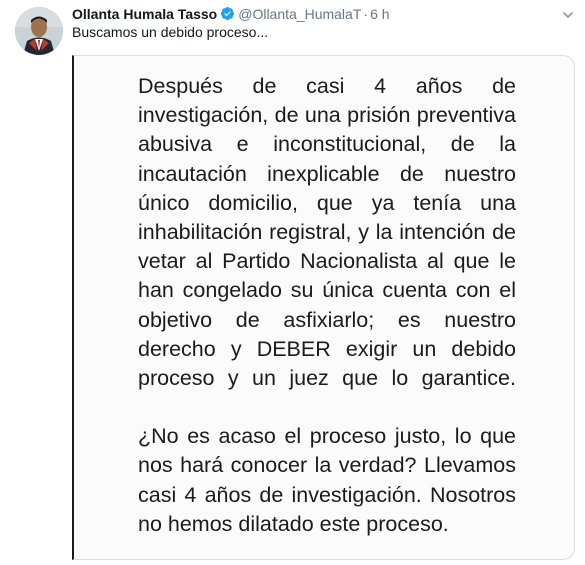 The width and height of the screenshot is (585, 565). I want to click on chevron-down-icon, so click(568, 17).